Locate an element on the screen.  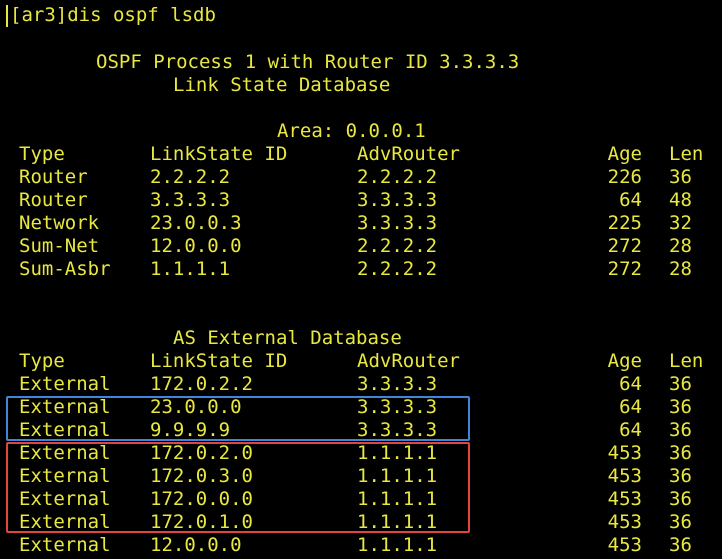
table-row: External 12.0.0.0 1.1.1.1 453 36 is located at coordinates (361, 545).